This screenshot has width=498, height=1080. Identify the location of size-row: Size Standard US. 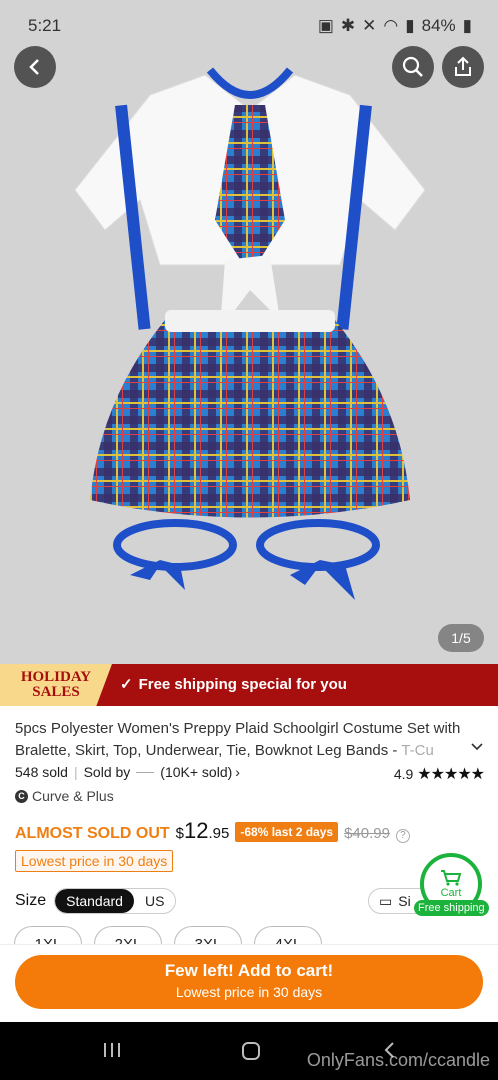
(96, 901).